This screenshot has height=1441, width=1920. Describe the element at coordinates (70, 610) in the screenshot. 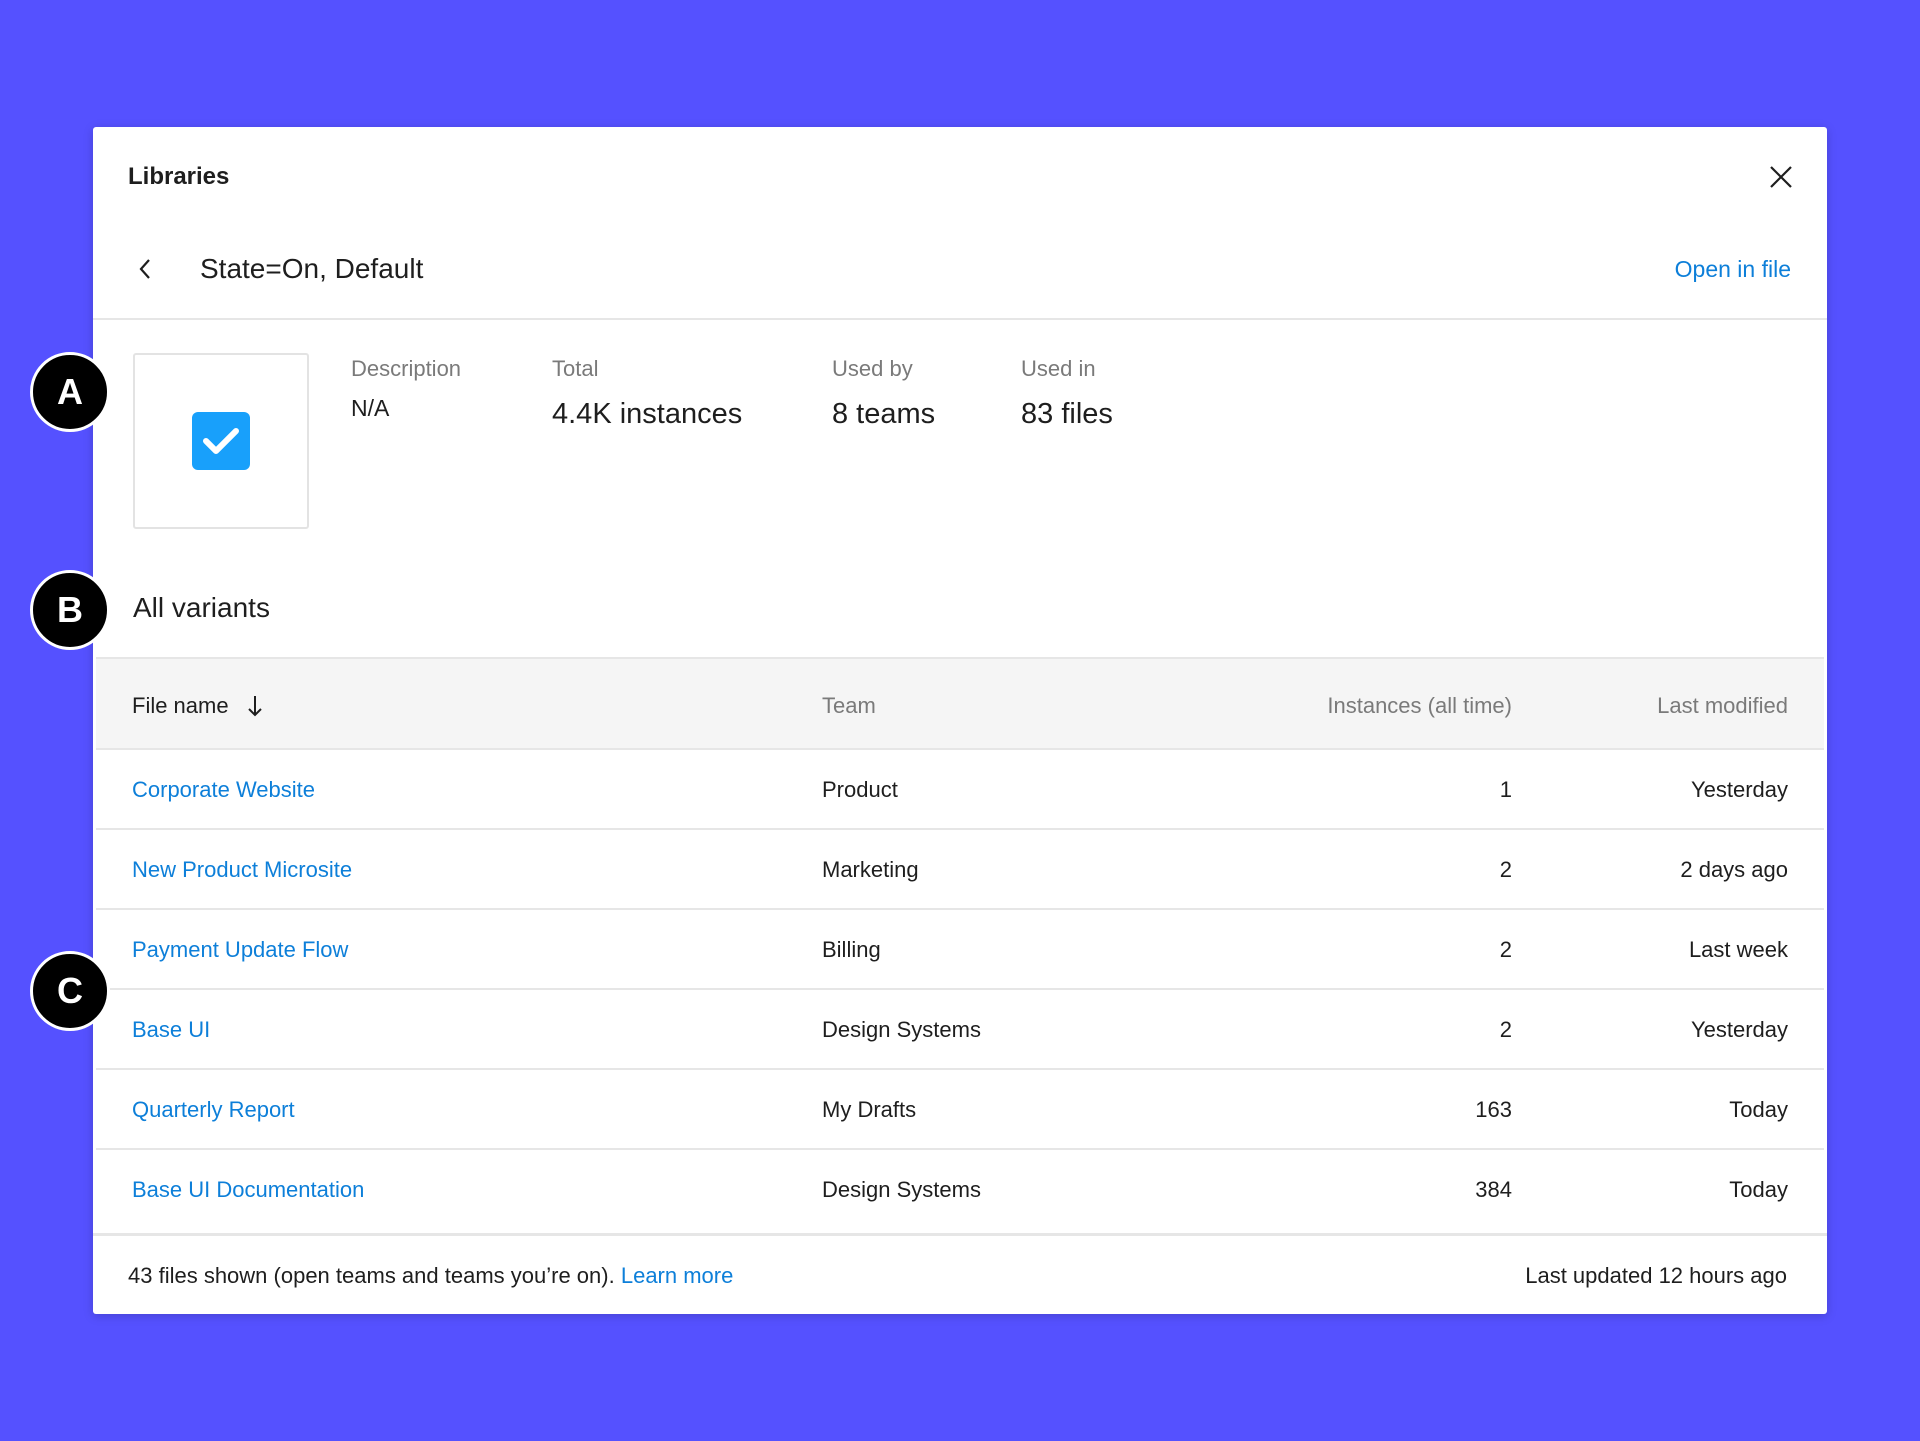

I see `marker-b: B` at that location.